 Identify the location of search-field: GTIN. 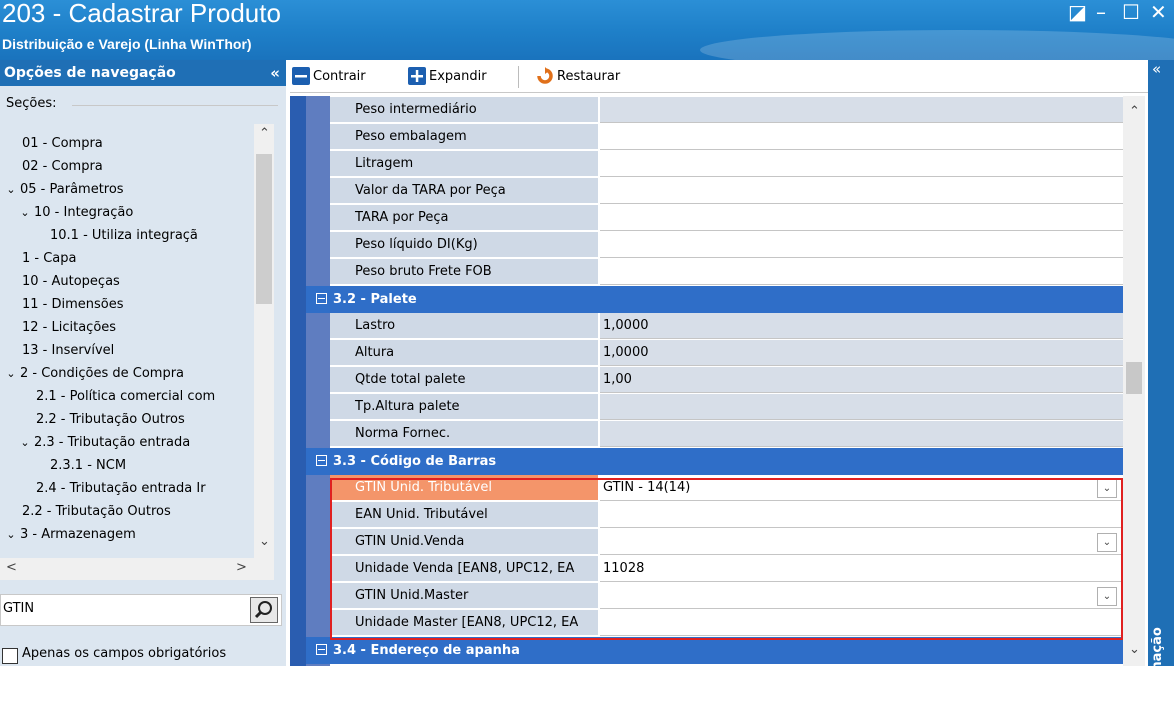
(141, 610).